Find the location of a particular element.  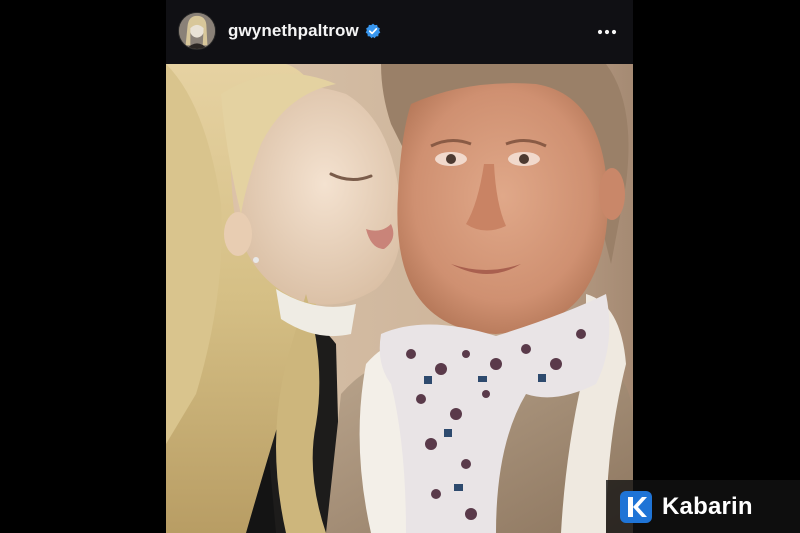

username-group: gwynethpaltrow is located at coordinates (304, 31).